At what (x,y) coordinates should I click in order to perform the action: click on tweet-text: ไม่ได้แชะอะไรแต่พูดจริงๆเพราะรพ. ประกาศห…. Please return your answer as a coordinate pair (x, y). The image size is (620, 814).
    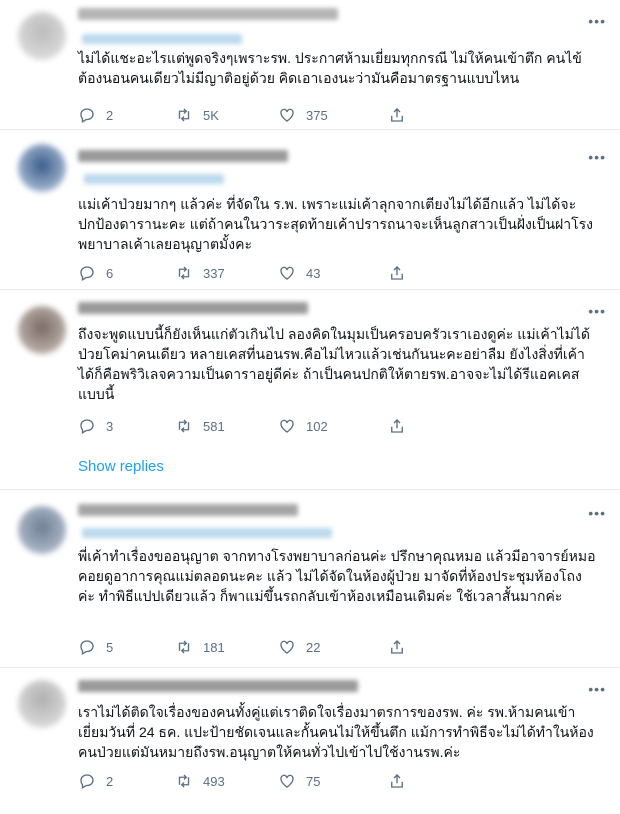
    Looking at the image, I should click on (330, 68).